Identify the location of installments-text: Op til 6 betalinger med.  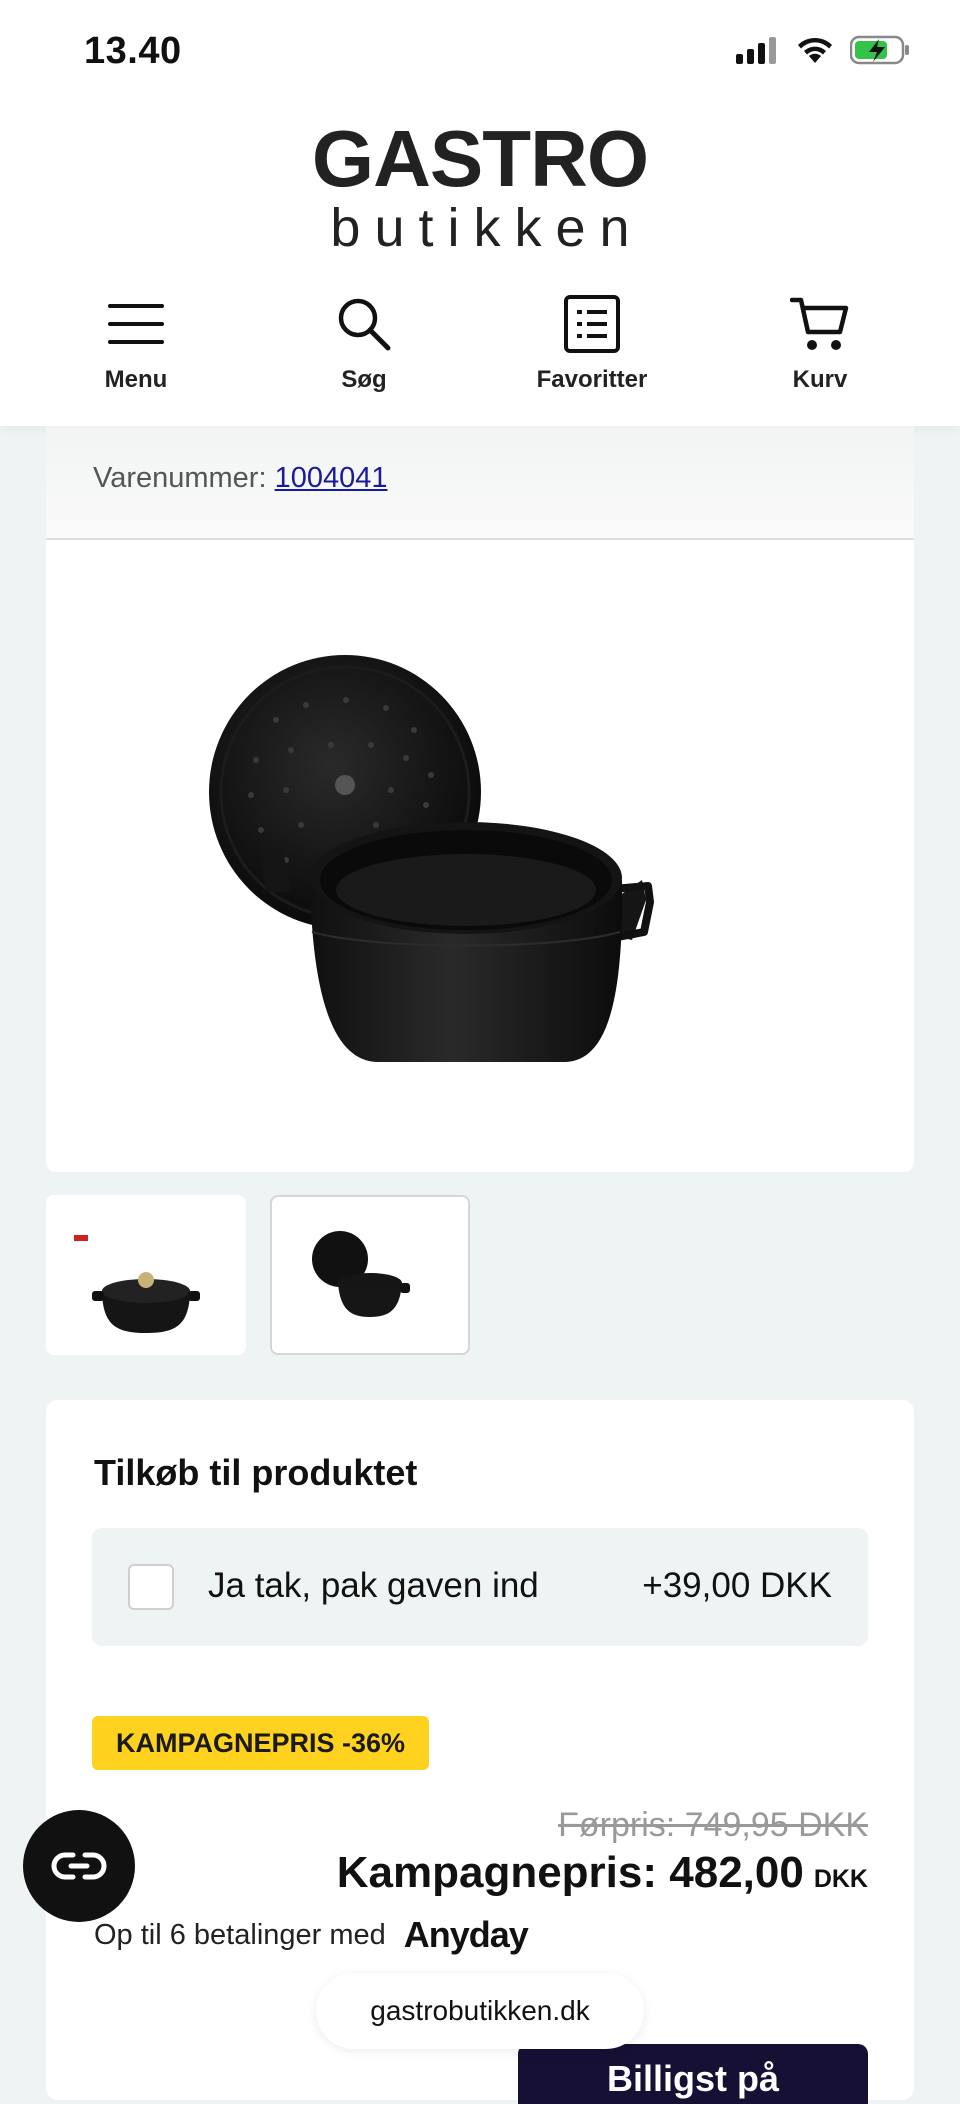
(240, 1934).